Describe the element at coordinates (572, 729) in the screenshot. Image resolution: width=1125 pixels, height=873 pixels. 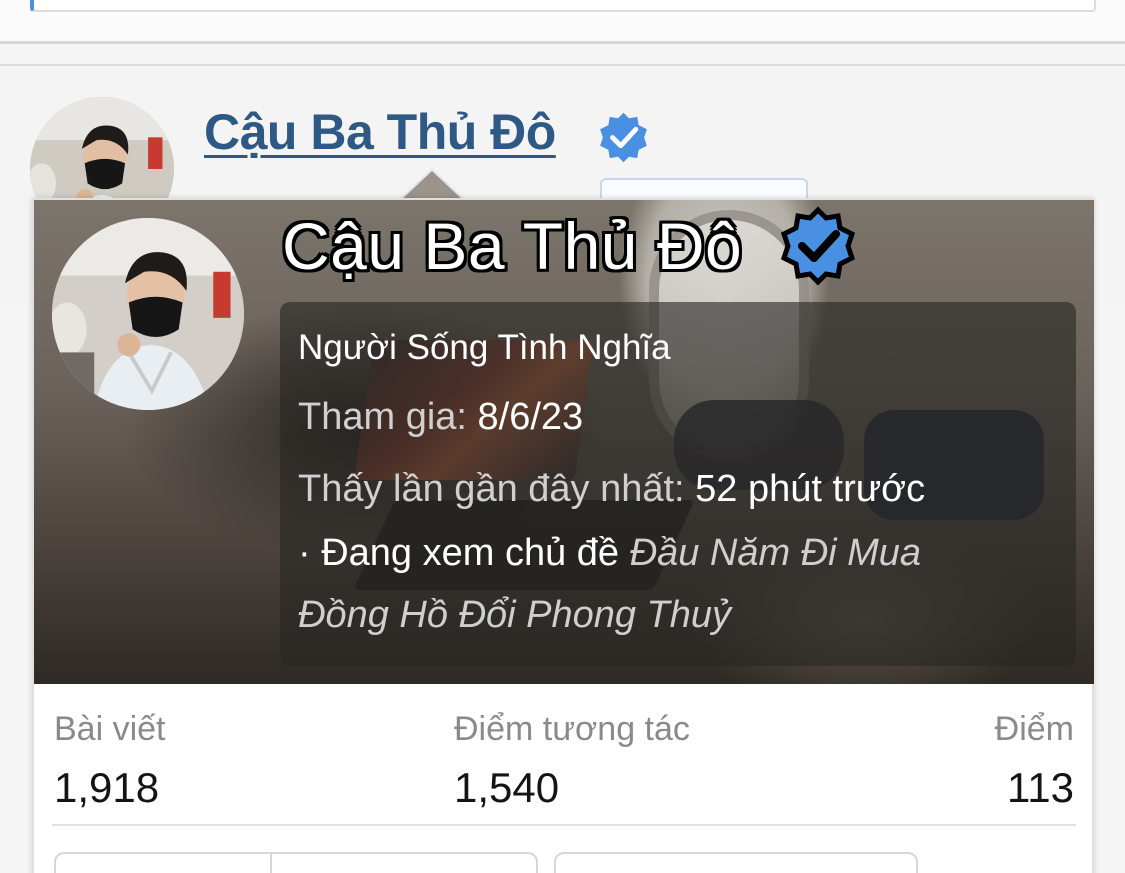
I see `stat-reactions-label: Điểm tương tác` at that location.